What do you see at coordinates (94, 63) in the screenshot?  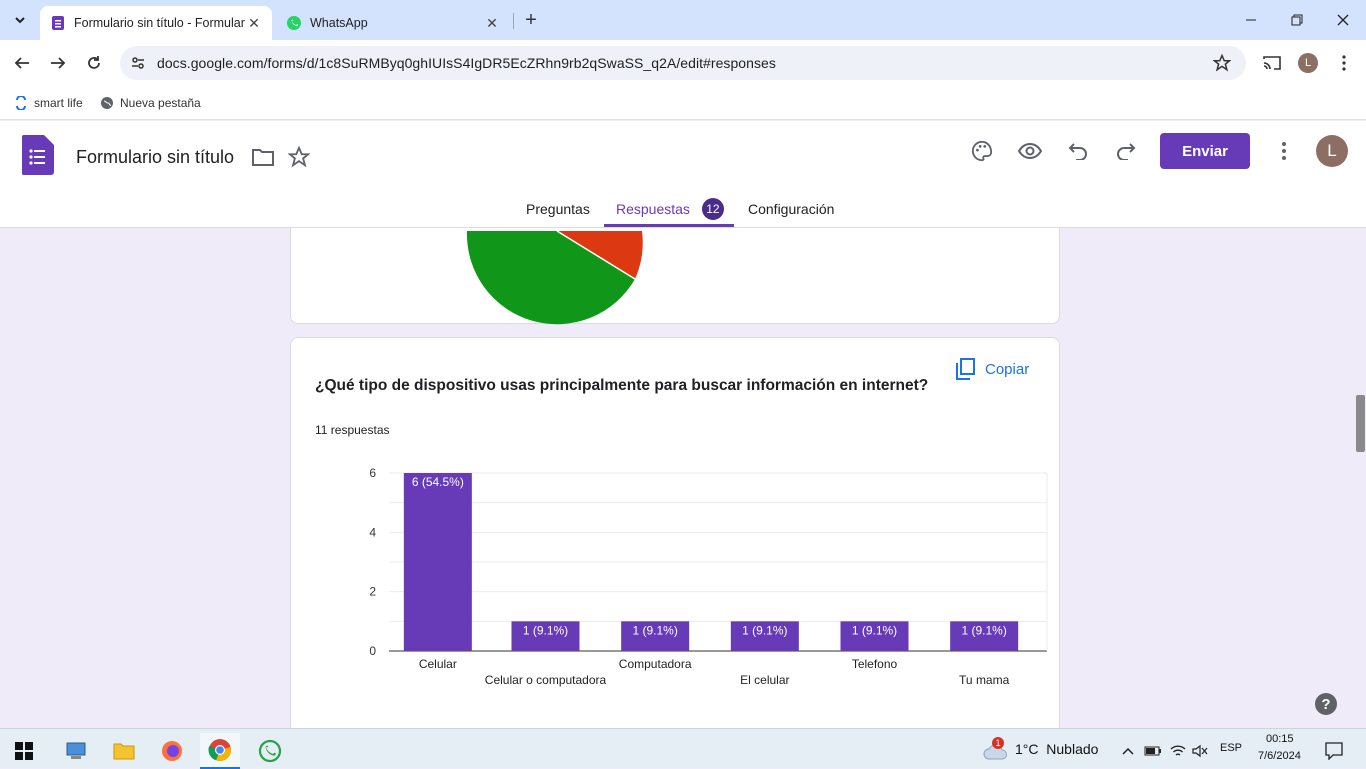 I see `reload-button` at bounding box center [94, 63].